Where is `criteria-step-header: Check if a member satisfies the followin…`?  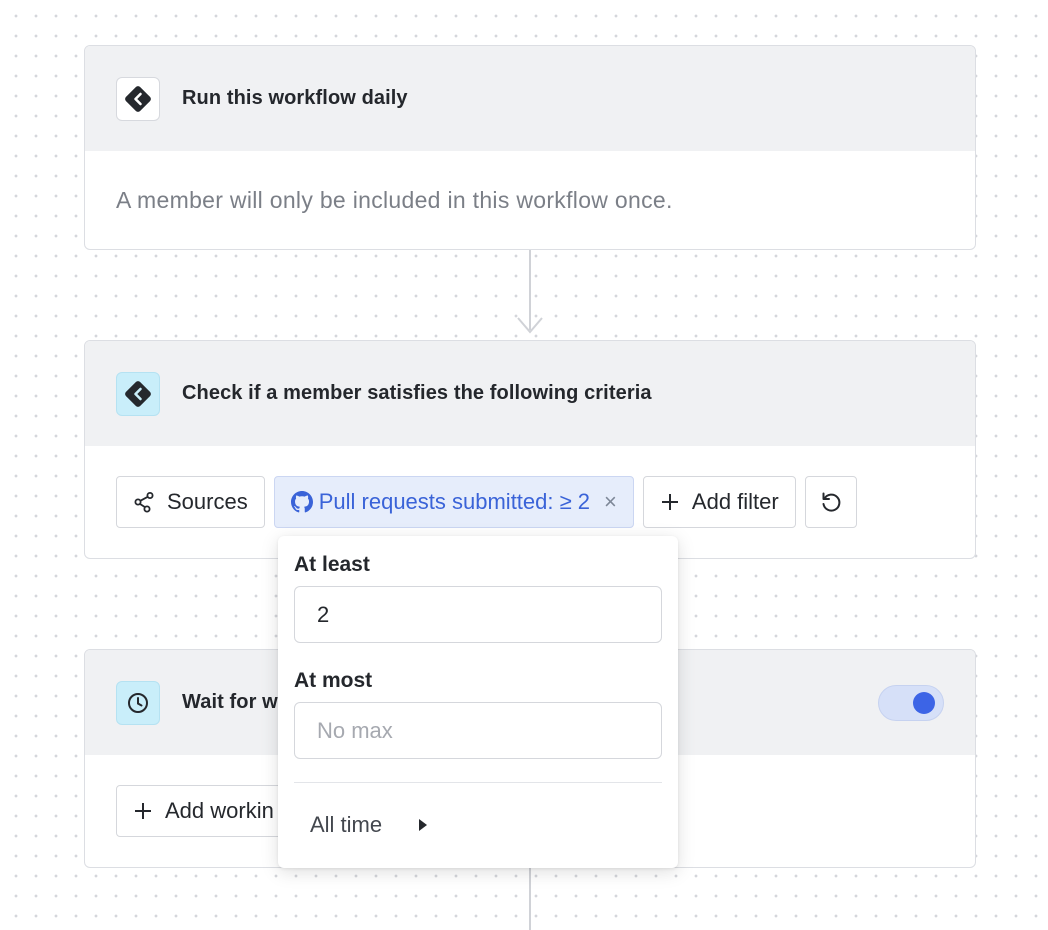 criteria-step-header: Check if a member satisfies the followin… is located at coordinates (530, 393).